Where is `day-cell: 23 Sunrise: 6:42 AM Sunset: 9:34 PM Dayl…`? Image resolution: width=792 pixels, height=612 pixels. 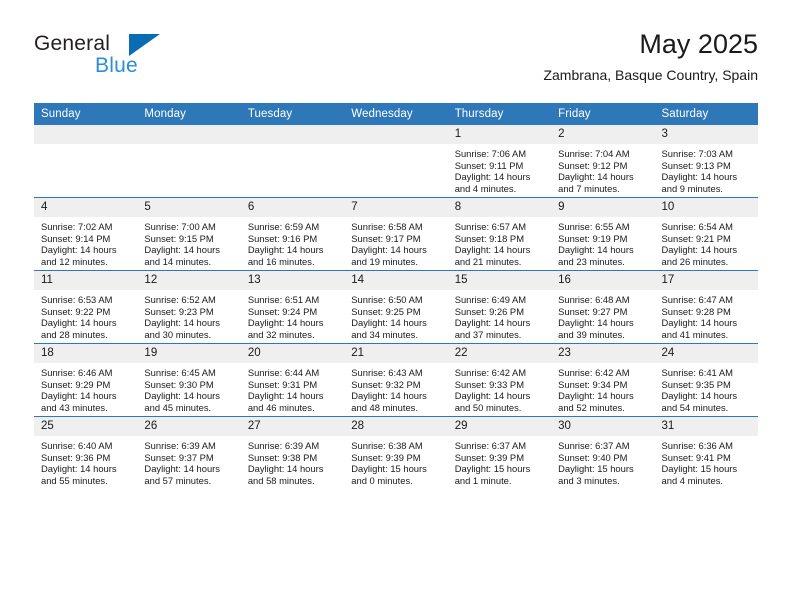
day-cell: 23 Sunrise: 6:42 AM Sunset: 9:34 PM Dayl… is located at coordinates (603, 380).